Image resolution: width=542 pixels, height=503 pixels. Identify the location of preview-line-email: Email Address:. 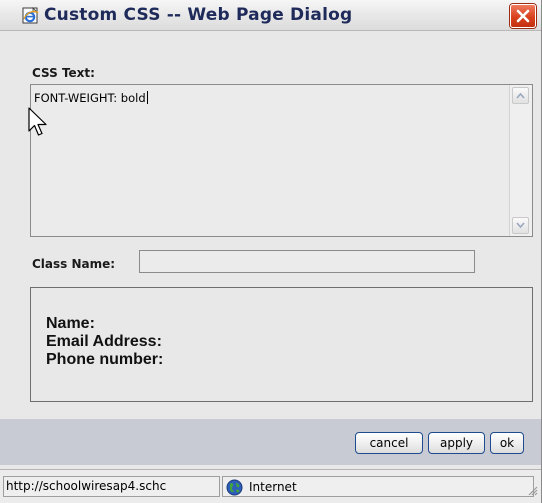
(104, 341).